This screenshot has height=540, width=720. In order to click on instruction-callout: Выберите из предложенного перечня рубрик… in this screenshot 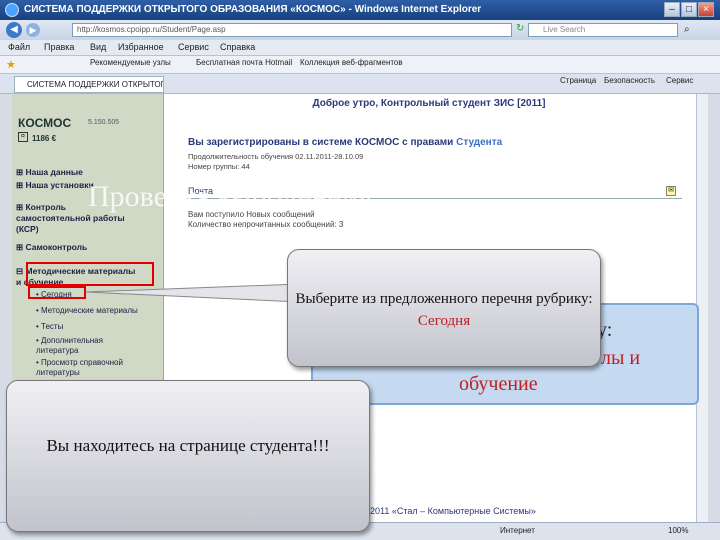, I will do `click(444, 308)`.